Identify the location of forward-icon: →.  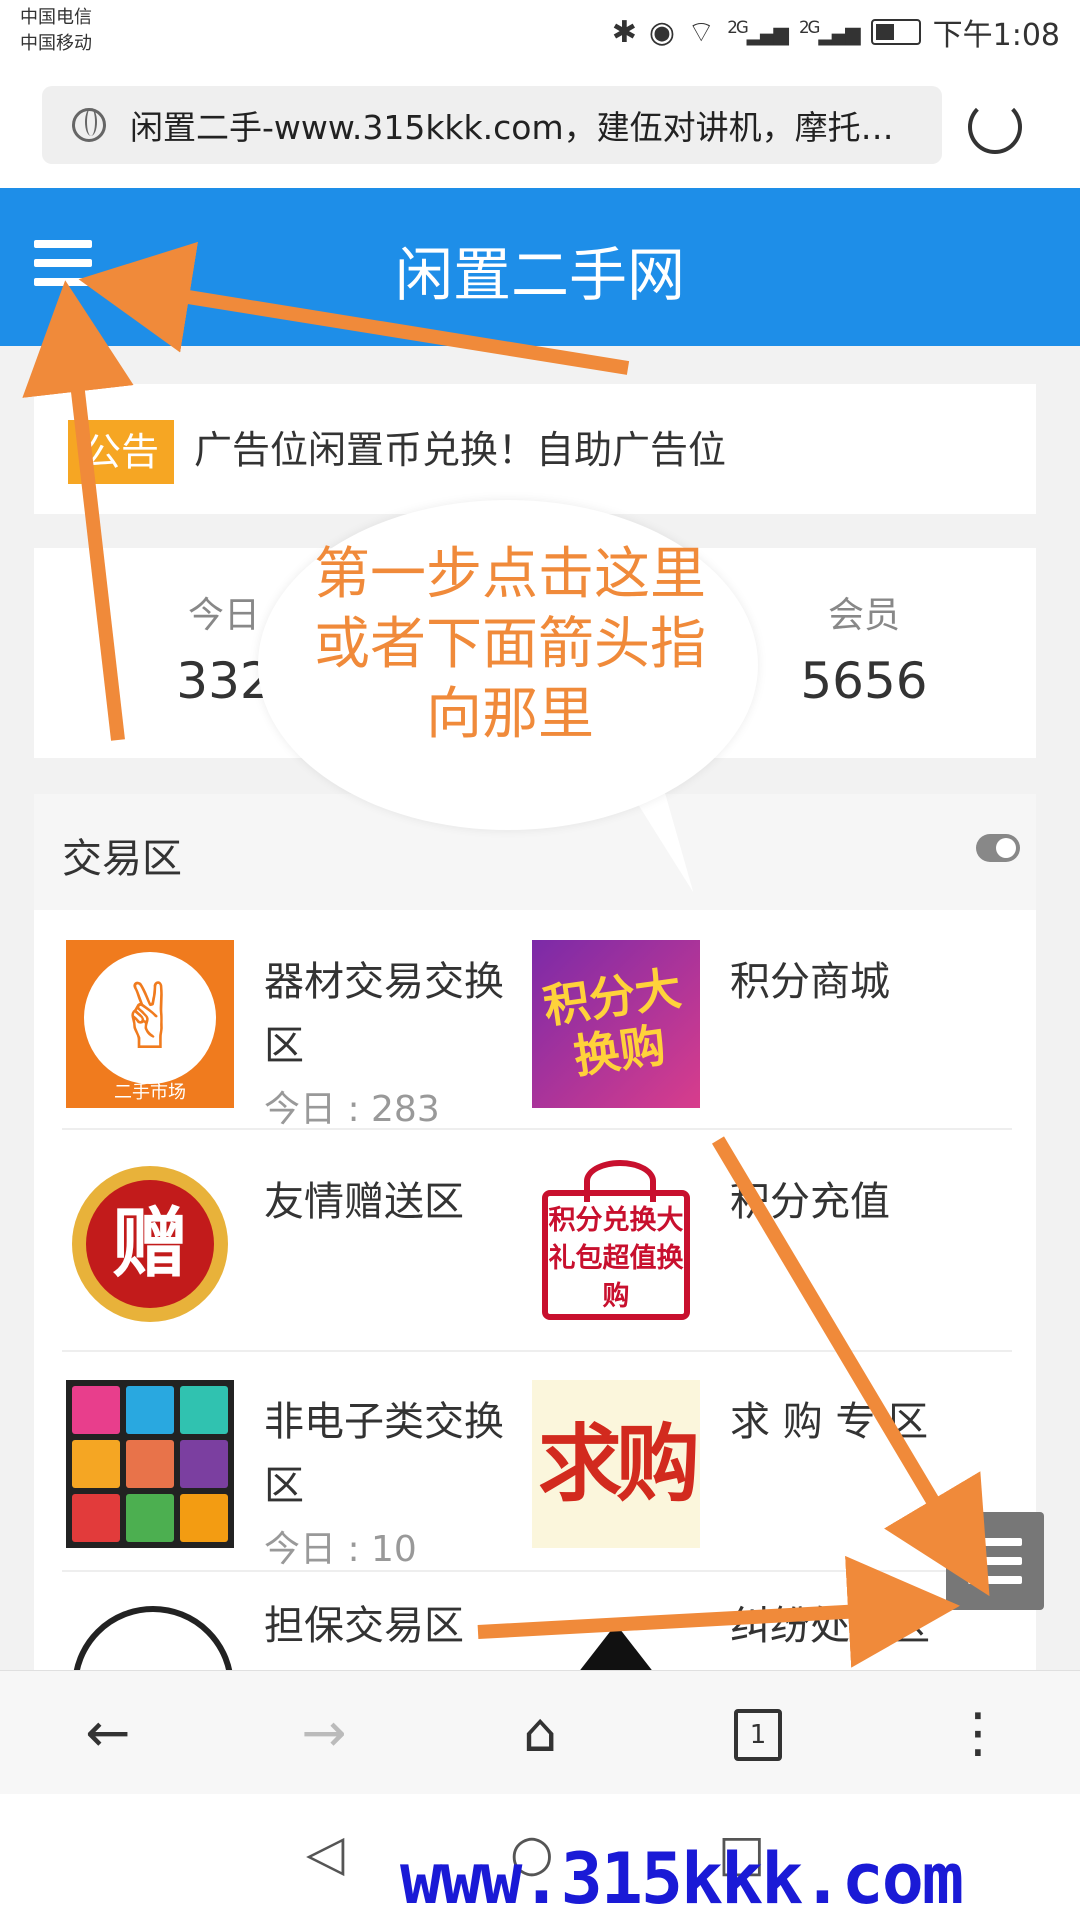
(324, 1733).